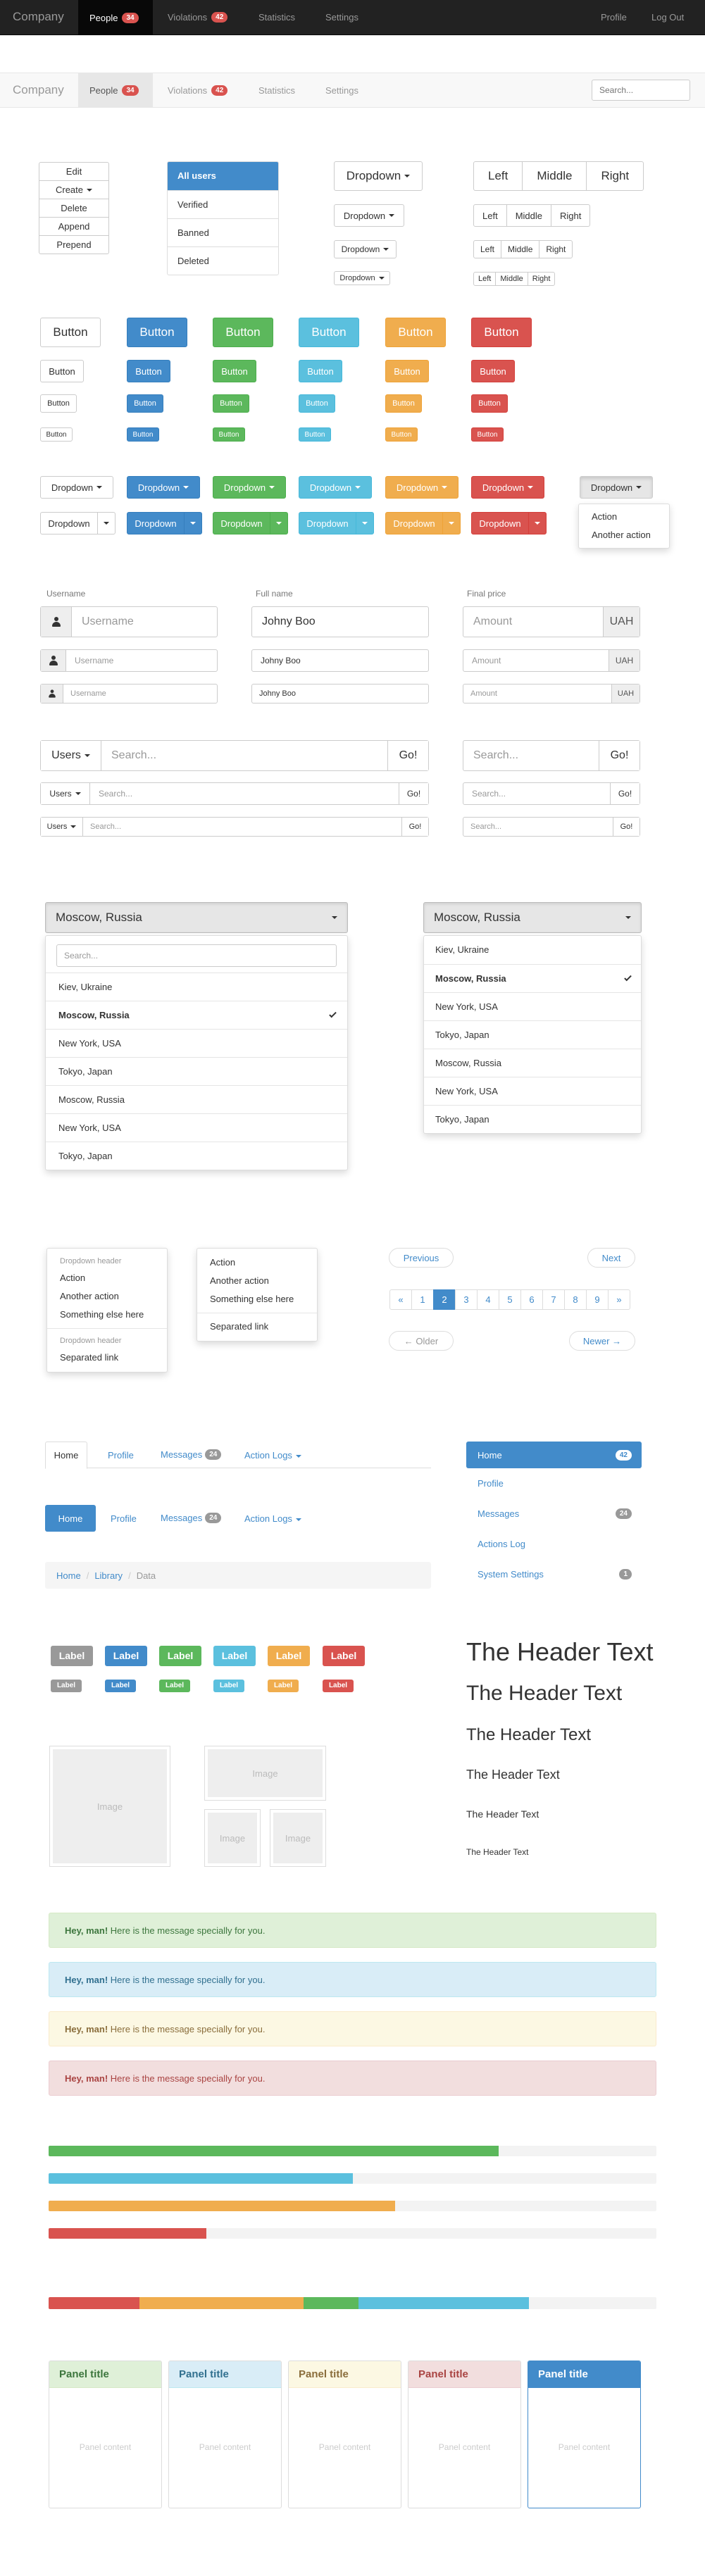 The height and width of the screenshot is (2576, 705). I want to click on dropdown-button-md: Dropdown, so click(369, 215).